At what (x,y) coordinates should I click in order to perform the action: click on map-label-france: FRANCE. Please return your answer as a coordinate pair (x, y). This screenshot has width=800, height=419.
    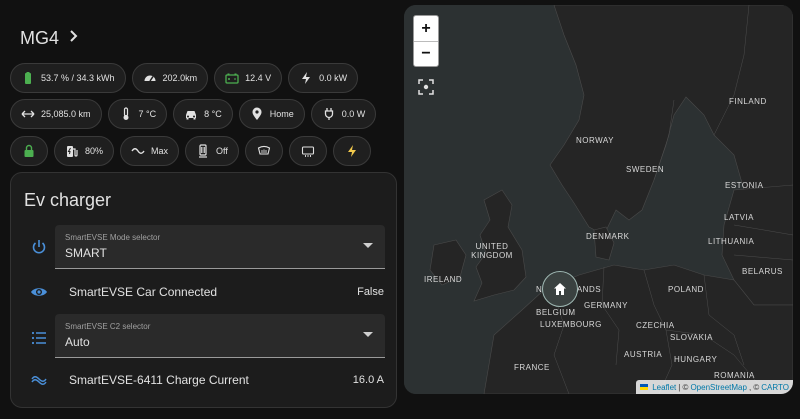
    Looking at the image, I should click on (532, 367).